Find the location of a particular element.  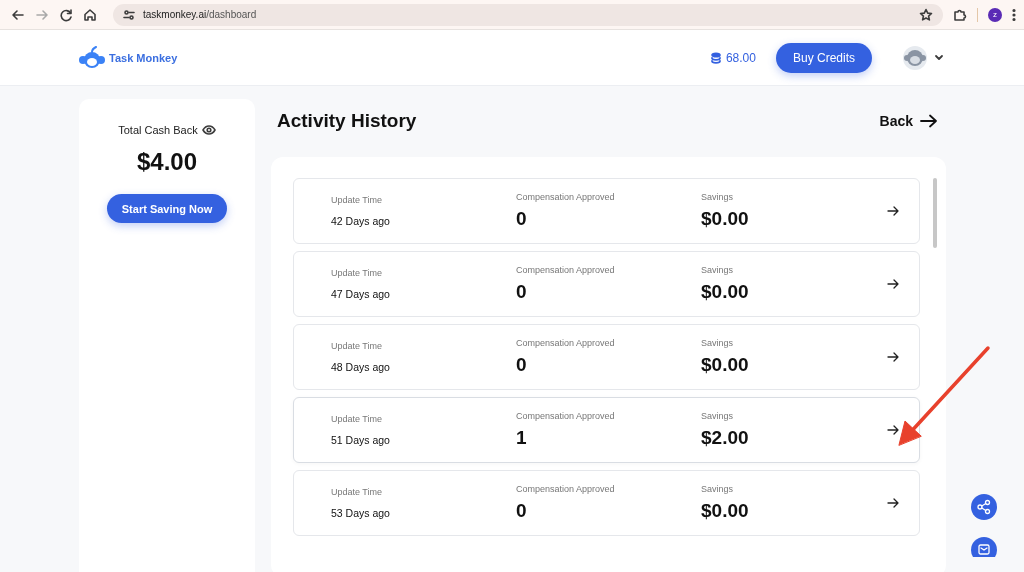

credit-balance: 68.00 is located at coordinates (740, 57).